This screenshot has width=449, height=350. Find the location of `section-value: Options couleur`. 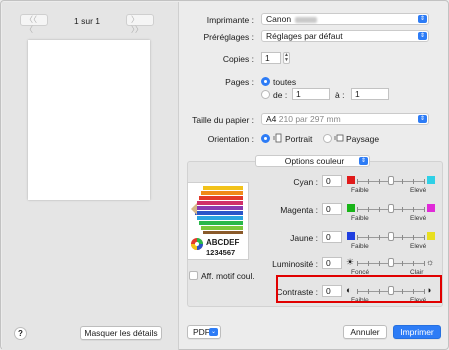

section-value: Options couleur is located at coordinates (314, 161).